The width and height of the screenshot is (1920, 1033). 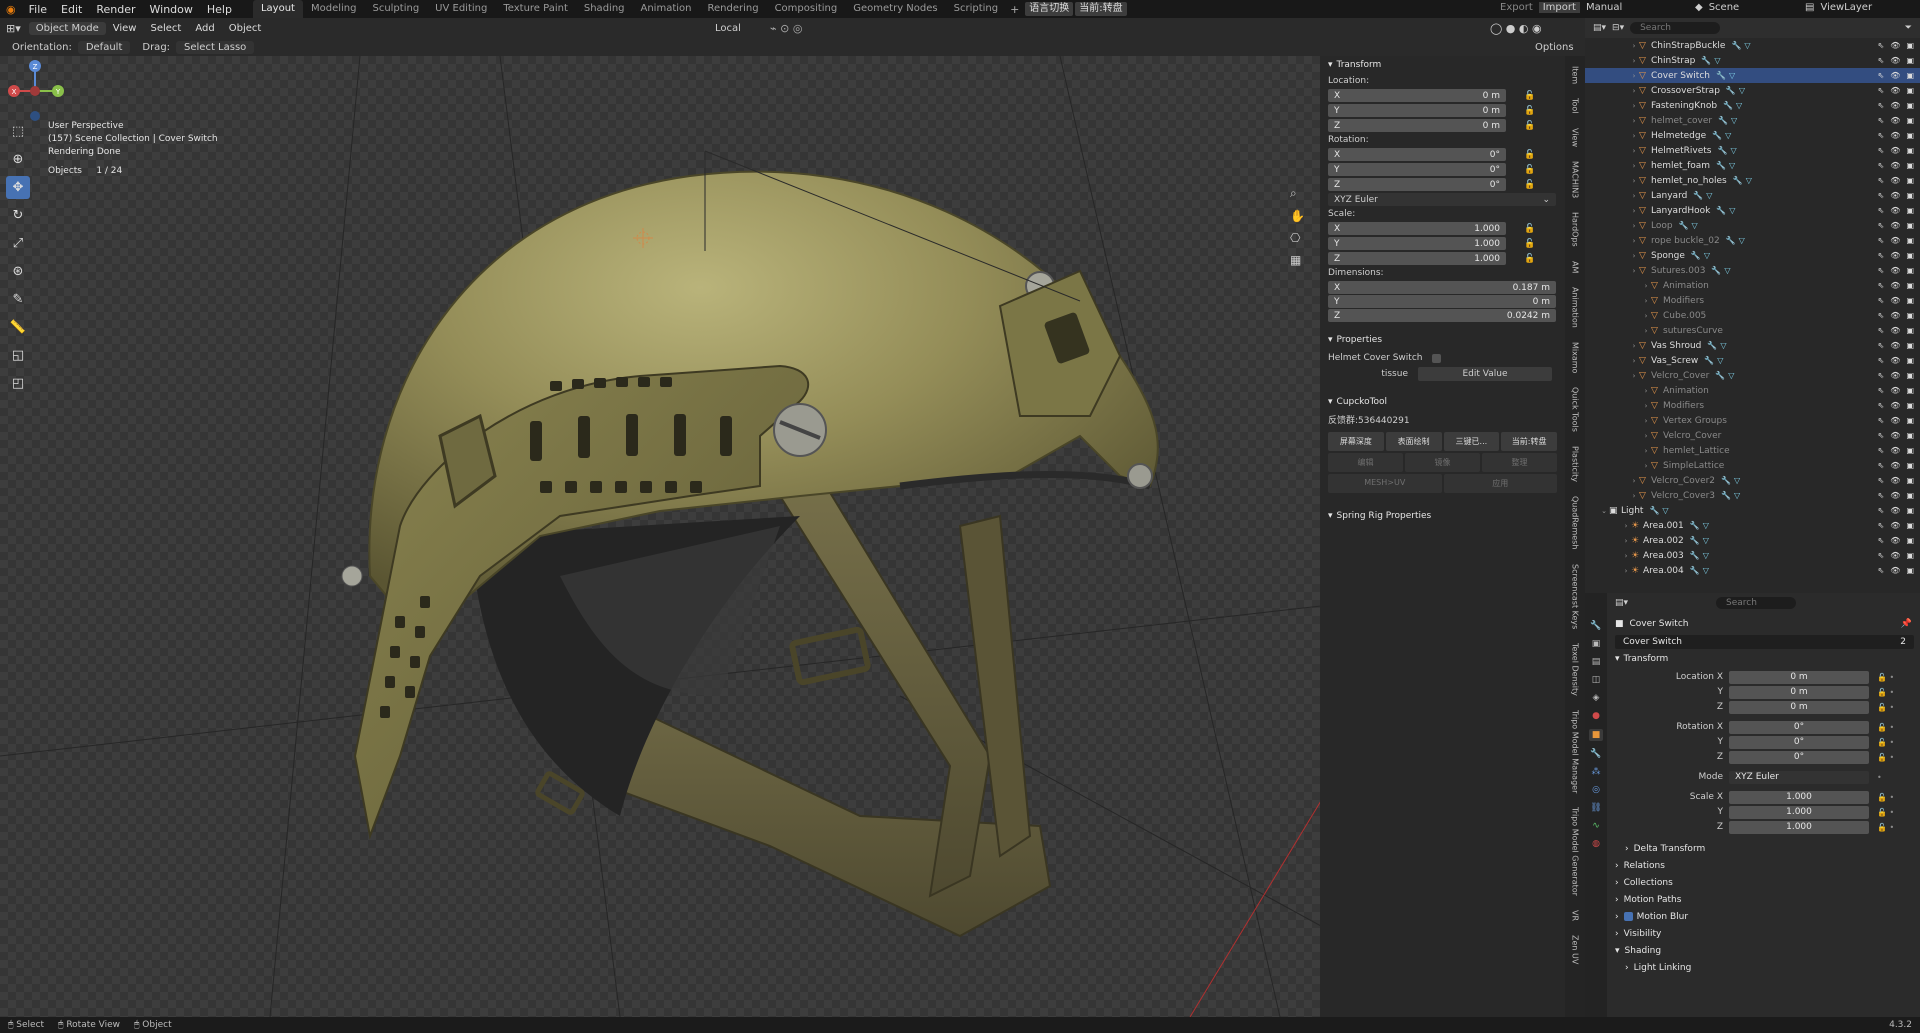 What do you see at coordinates (1724, 7) in the screenshot?
I see `scene-selector: Scene` at bounding box center [1724, 7].